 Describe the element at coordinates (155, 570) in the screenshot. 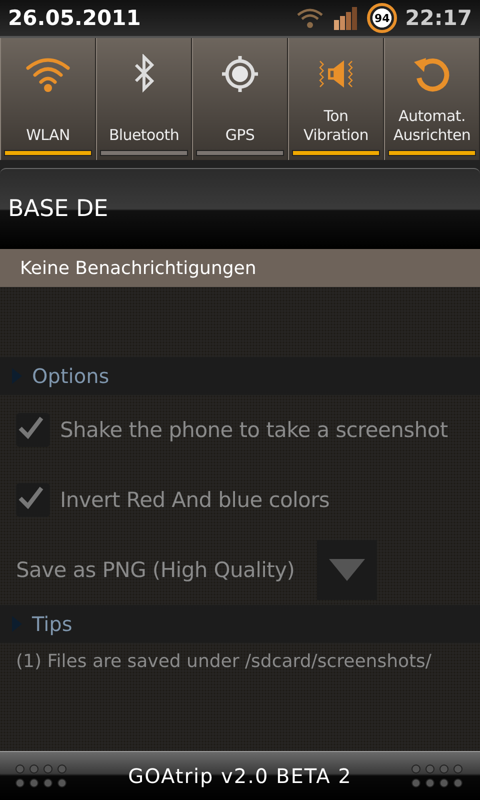

I see `option-label: Save as PNG (High Quality)` at that location.